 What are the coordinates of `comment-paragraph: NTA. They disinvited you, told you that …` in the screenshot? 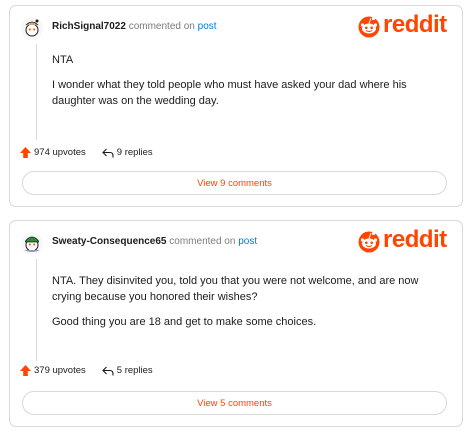 It's located at (235, 289).